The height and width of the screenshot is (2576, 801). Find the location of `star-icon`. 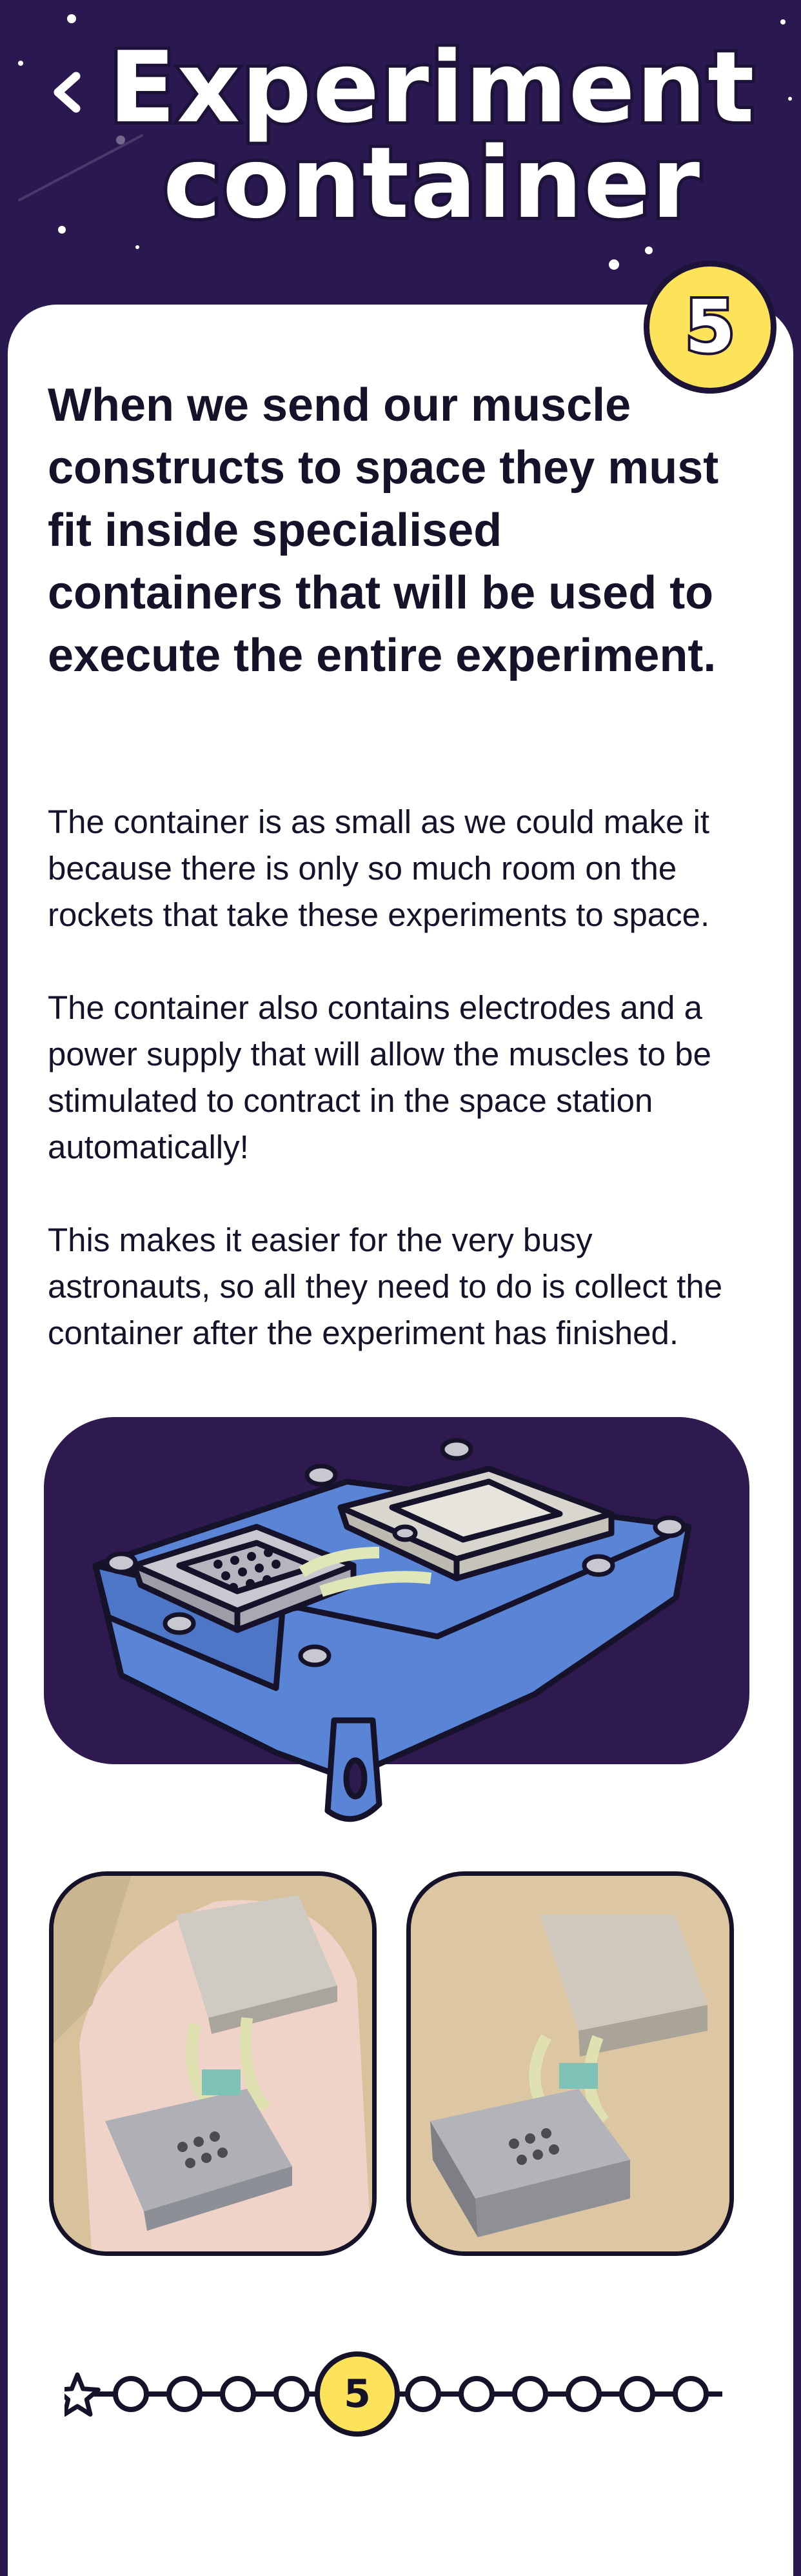

star-icon is located at coordinates (77, 2394).